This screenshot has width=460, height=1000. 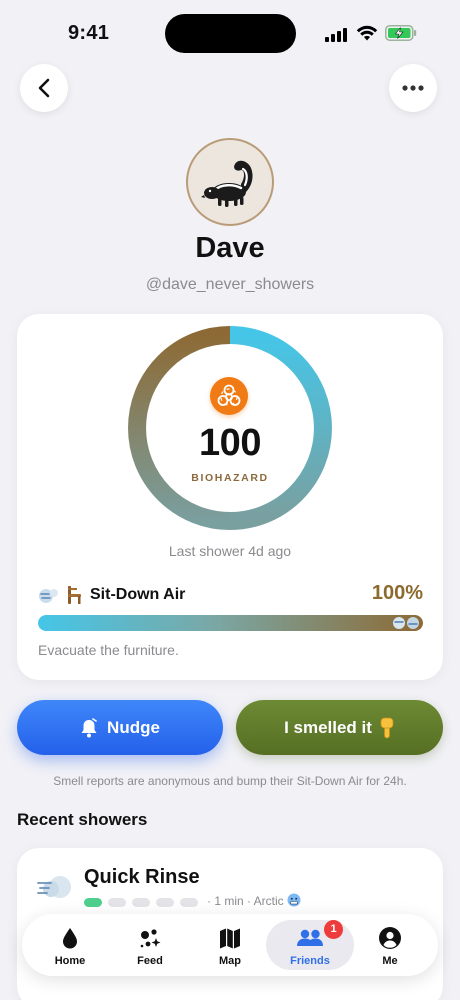 I want to click on shower-meta: · 1 min · Arctic, so click(x=254, y=900).